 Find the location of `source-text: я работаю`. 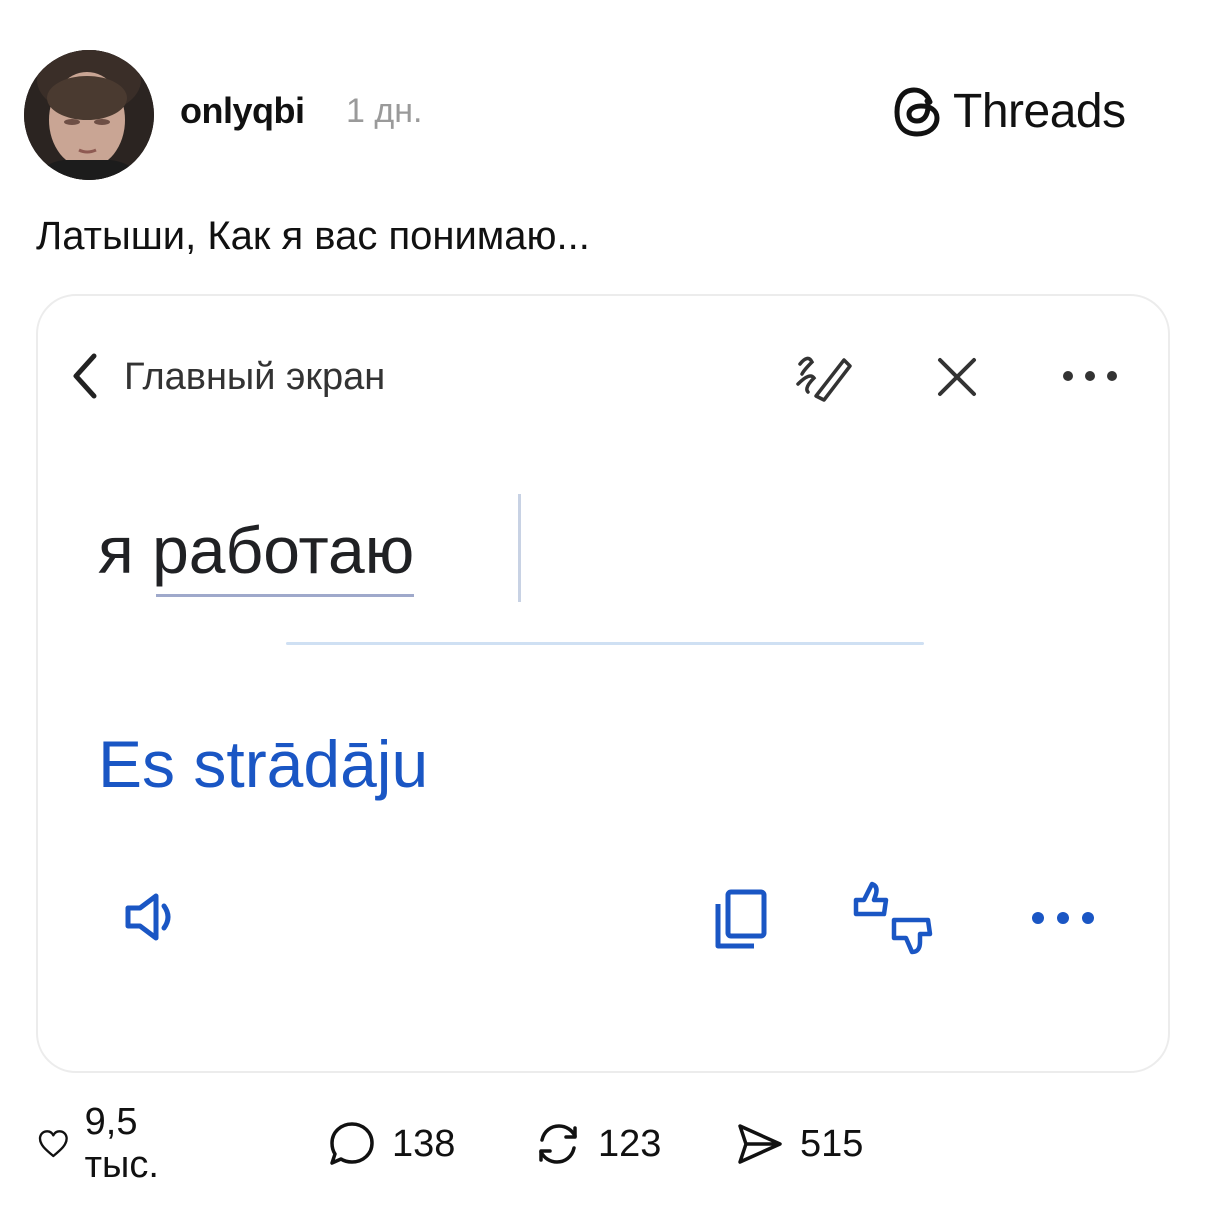

source-text: я работаю is located at coordinates (256, 550).